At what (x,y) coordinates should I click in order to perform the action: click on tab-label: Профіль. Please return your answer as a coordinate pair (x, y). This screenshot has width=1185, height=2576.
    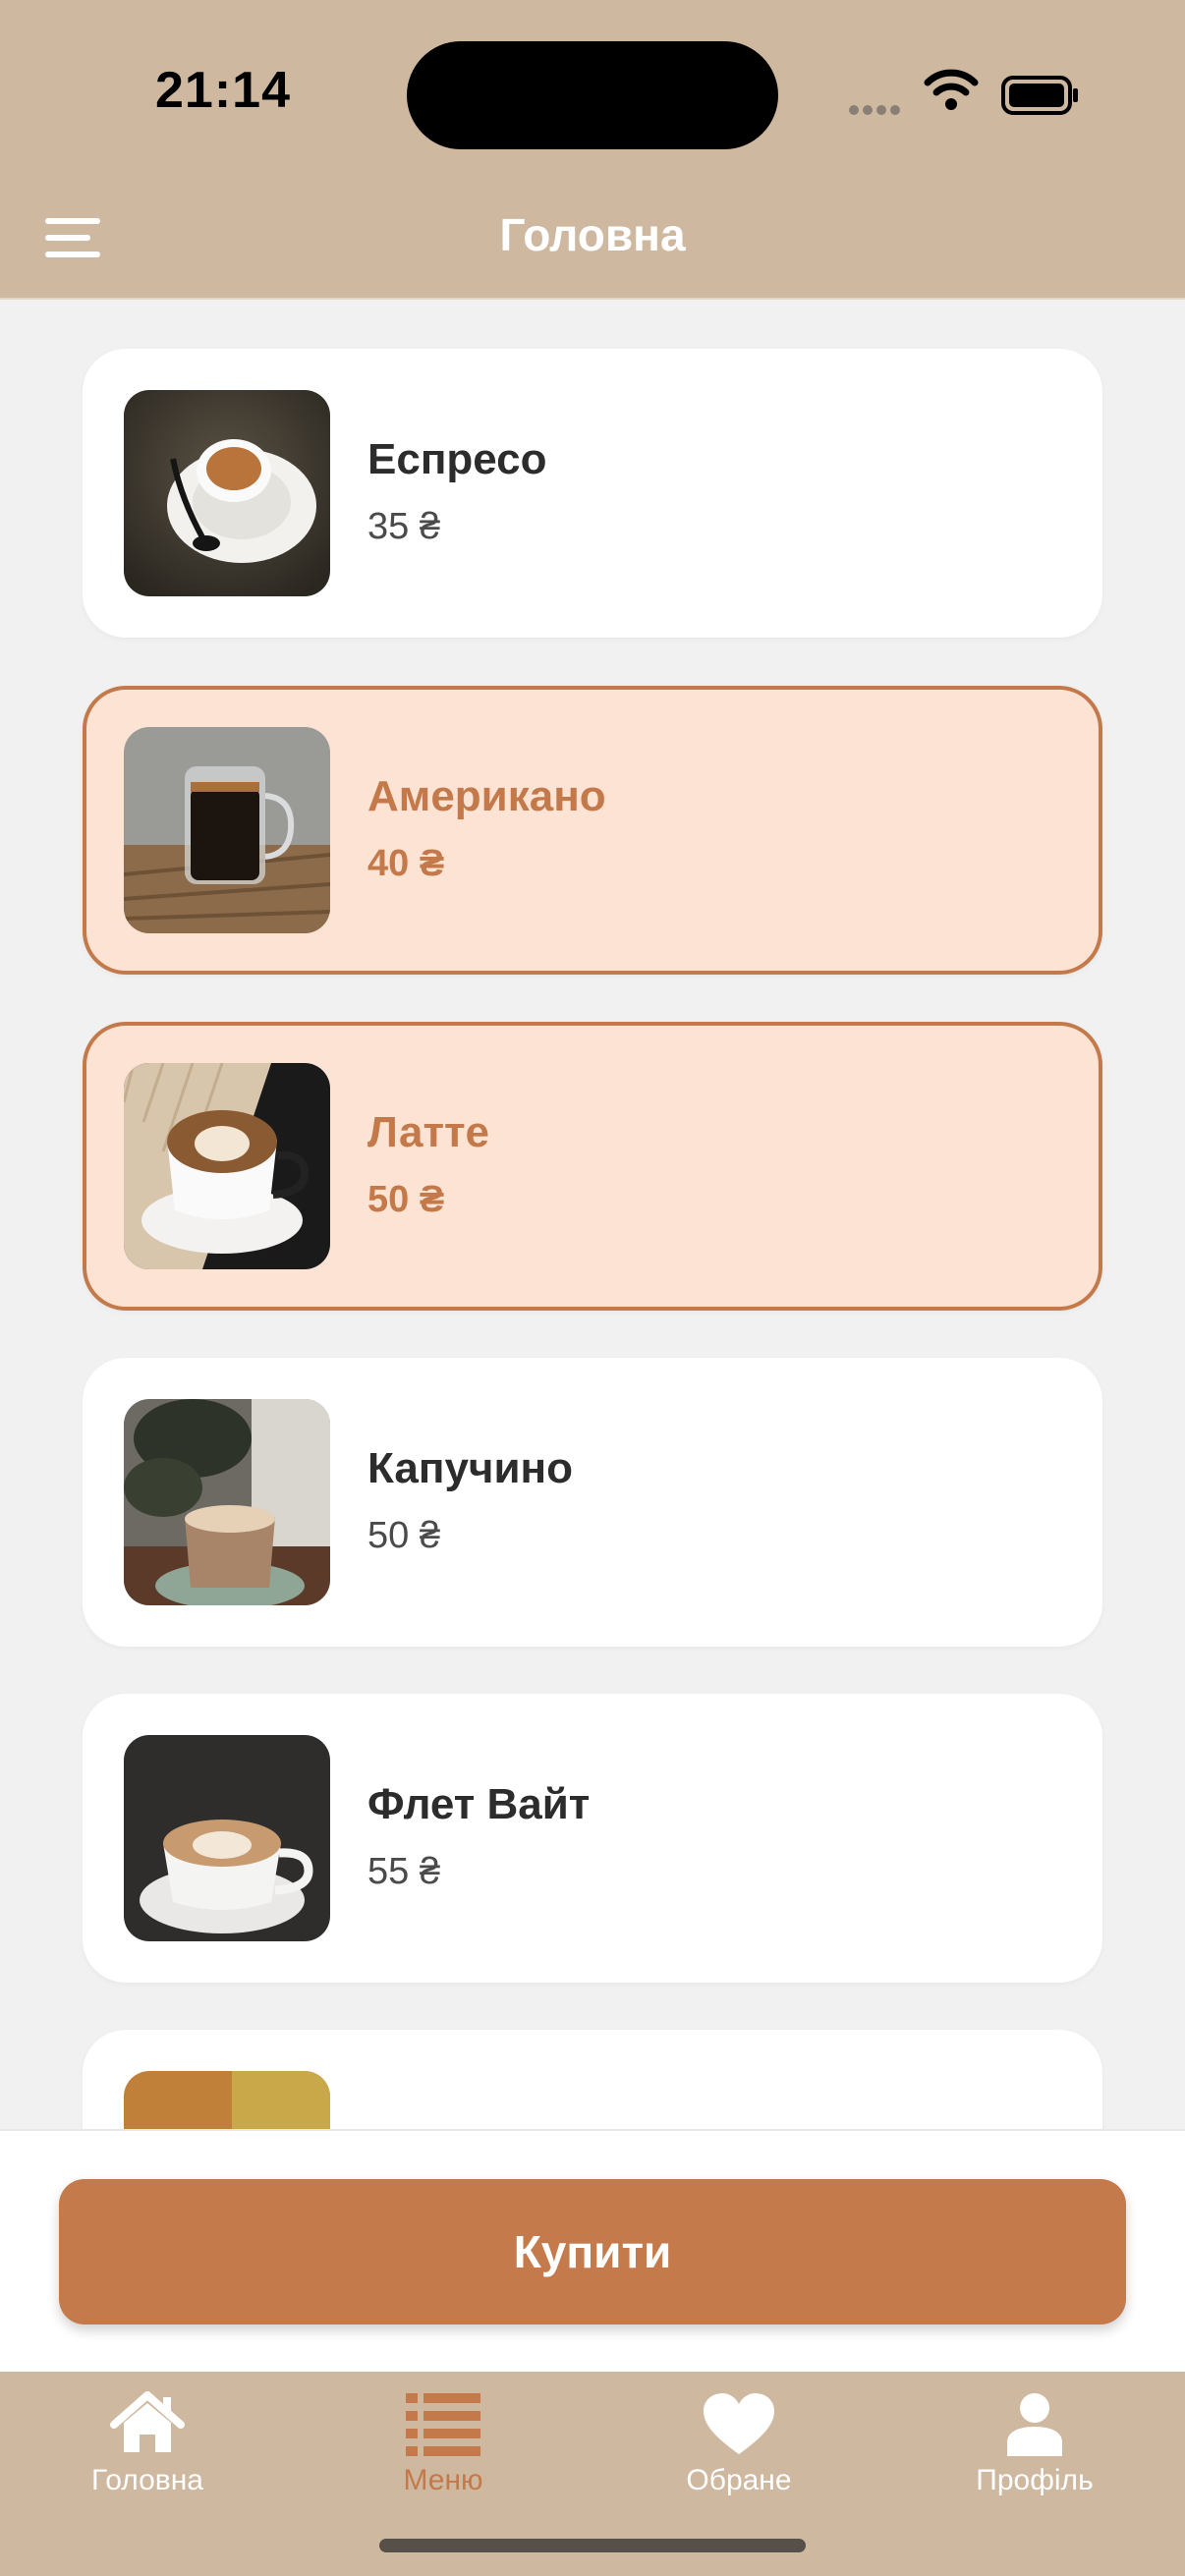
    Looking at the image, I should click on (1035, 2480).